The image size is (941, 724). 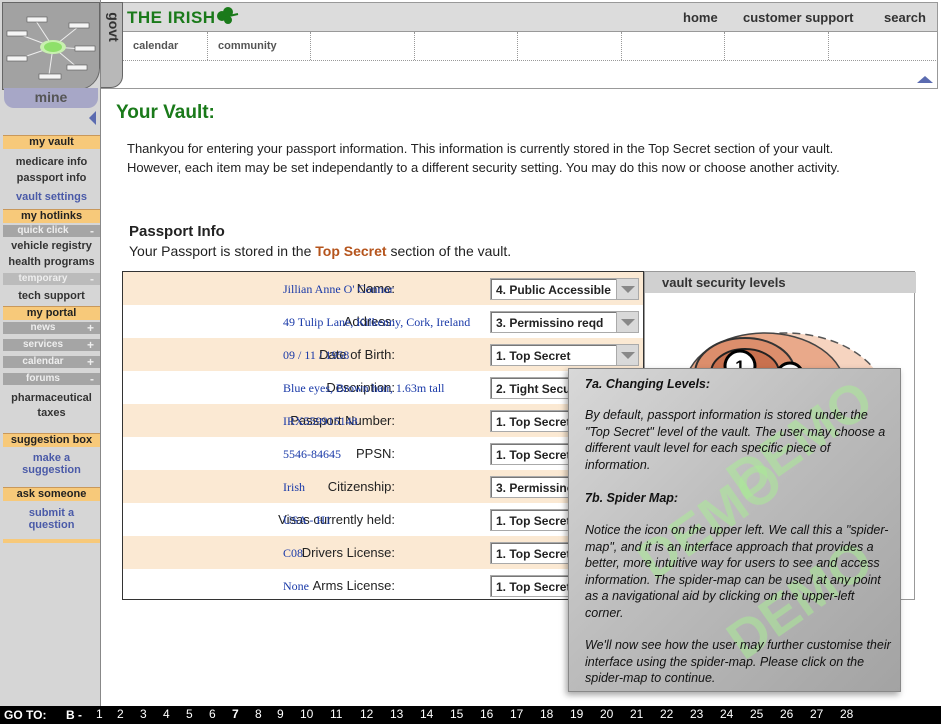 What do you see at coordinates (786, 714) in the screenshot?
I see `goto-page-26: 26` at bounding box center [786, 714].